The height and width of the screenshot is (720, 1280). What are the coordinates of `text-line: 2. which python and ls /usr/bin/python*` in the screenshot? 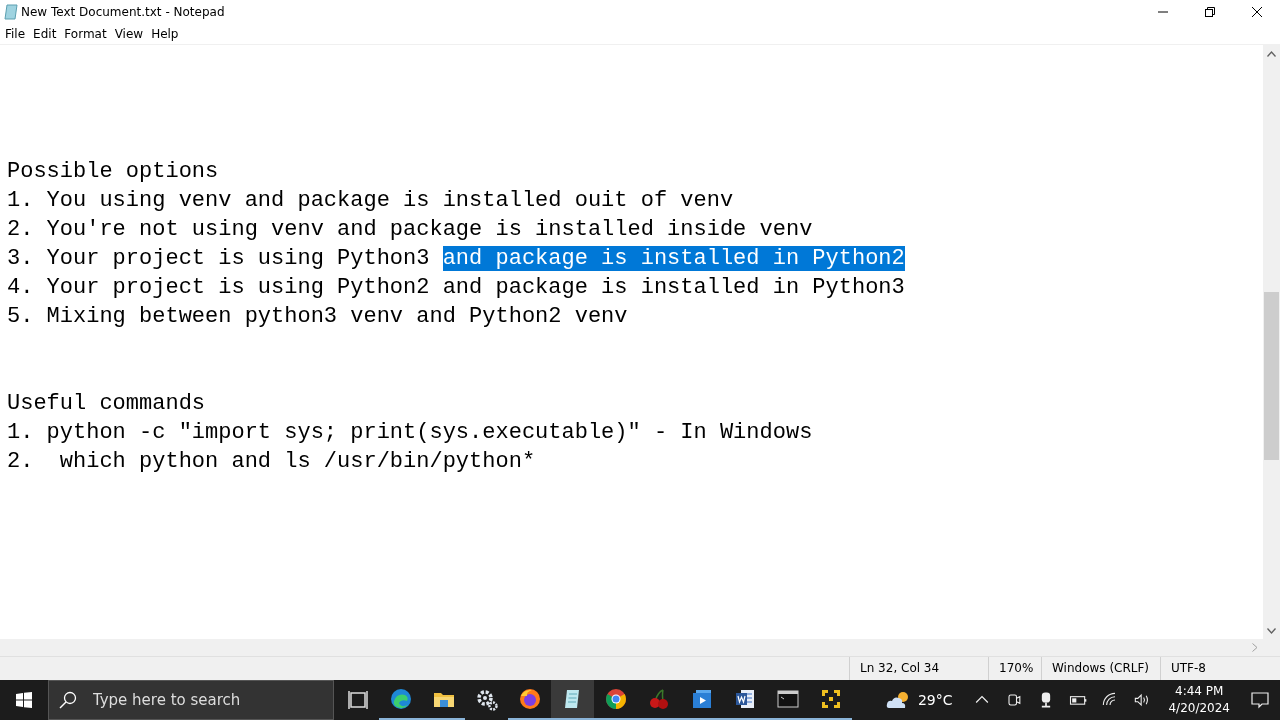 It's located at (271, 461).